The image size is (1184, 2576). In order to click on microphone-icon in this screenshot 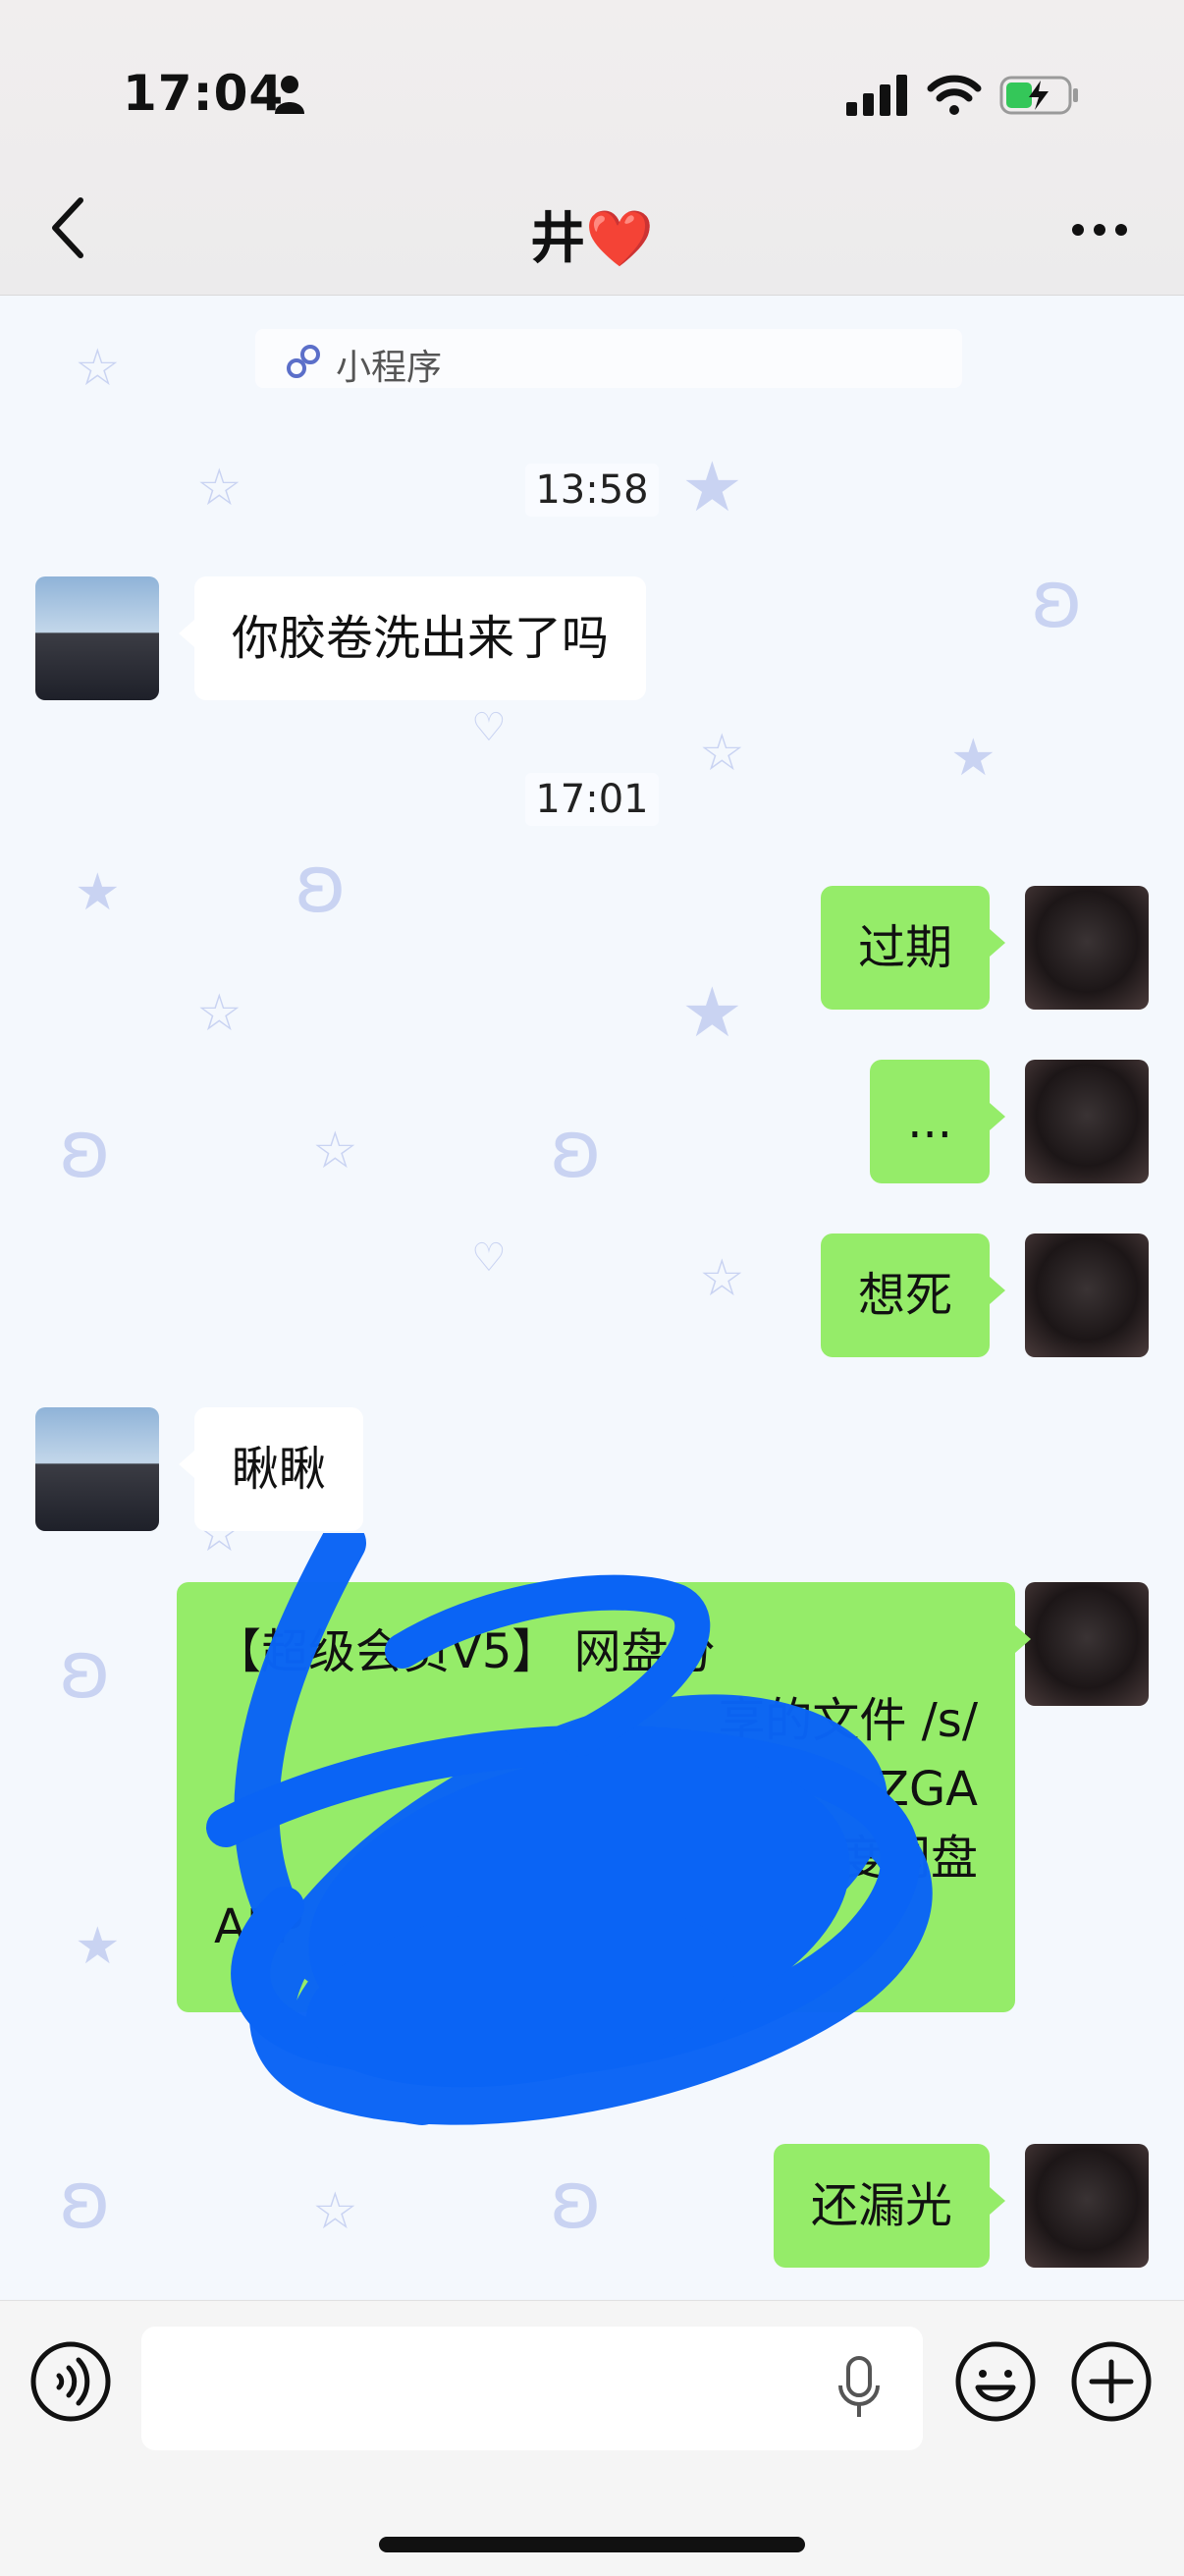, I will do `click(859, 2388)`.